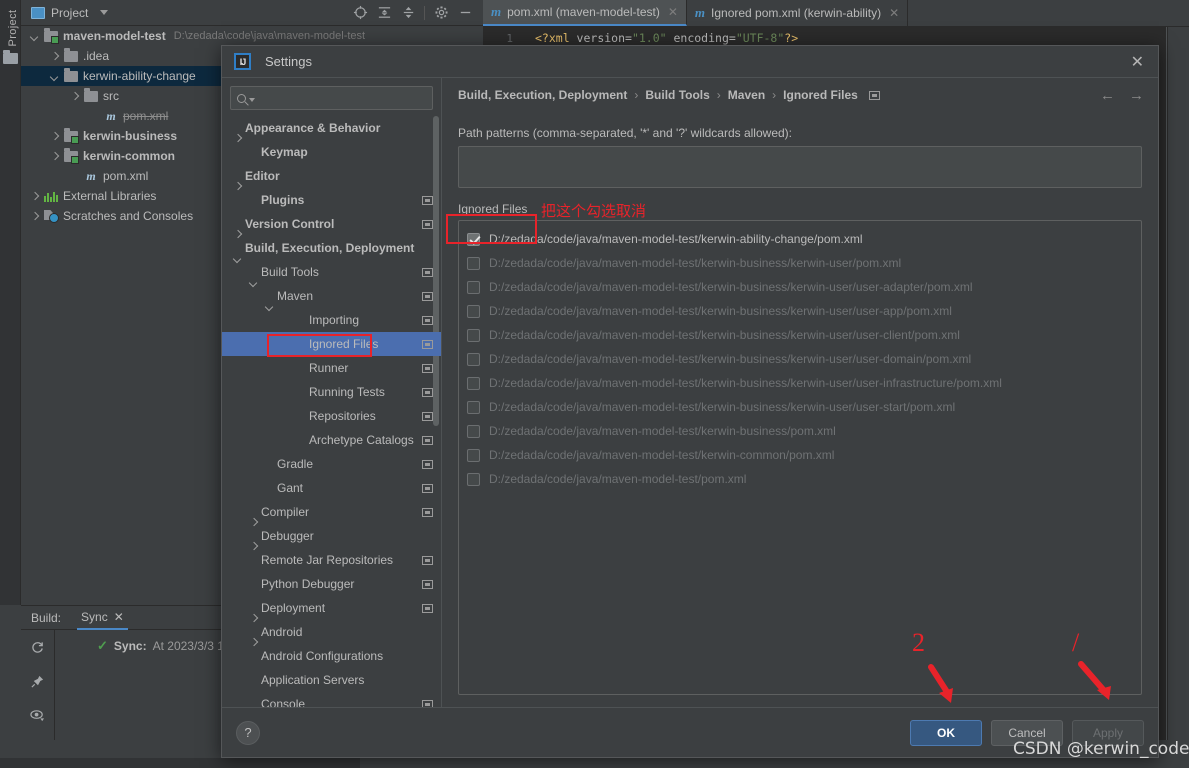 Image resolution: width=1189 pixels, height=768 pixels. What do you see at coordinates (331, 656) in the screenshot?
I see `settings-nav-item: Android Configurations` at bounding box center [331, 656].